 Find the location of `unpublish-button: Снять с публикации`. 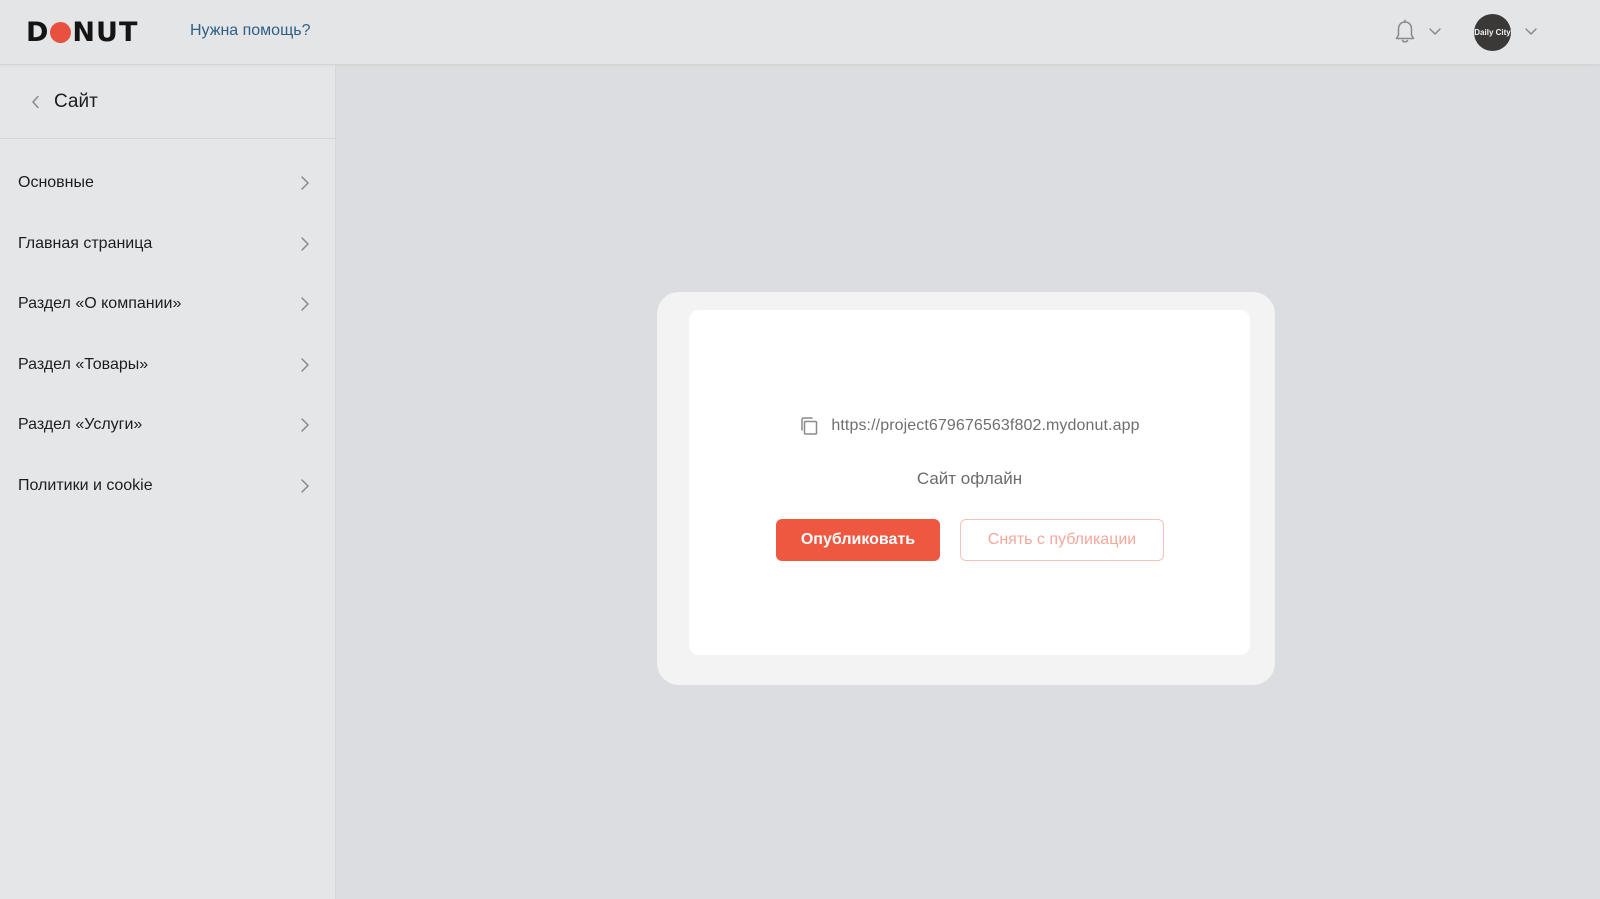

unpublish-button: Снять с публикации is located at coordinates (1062, 540).